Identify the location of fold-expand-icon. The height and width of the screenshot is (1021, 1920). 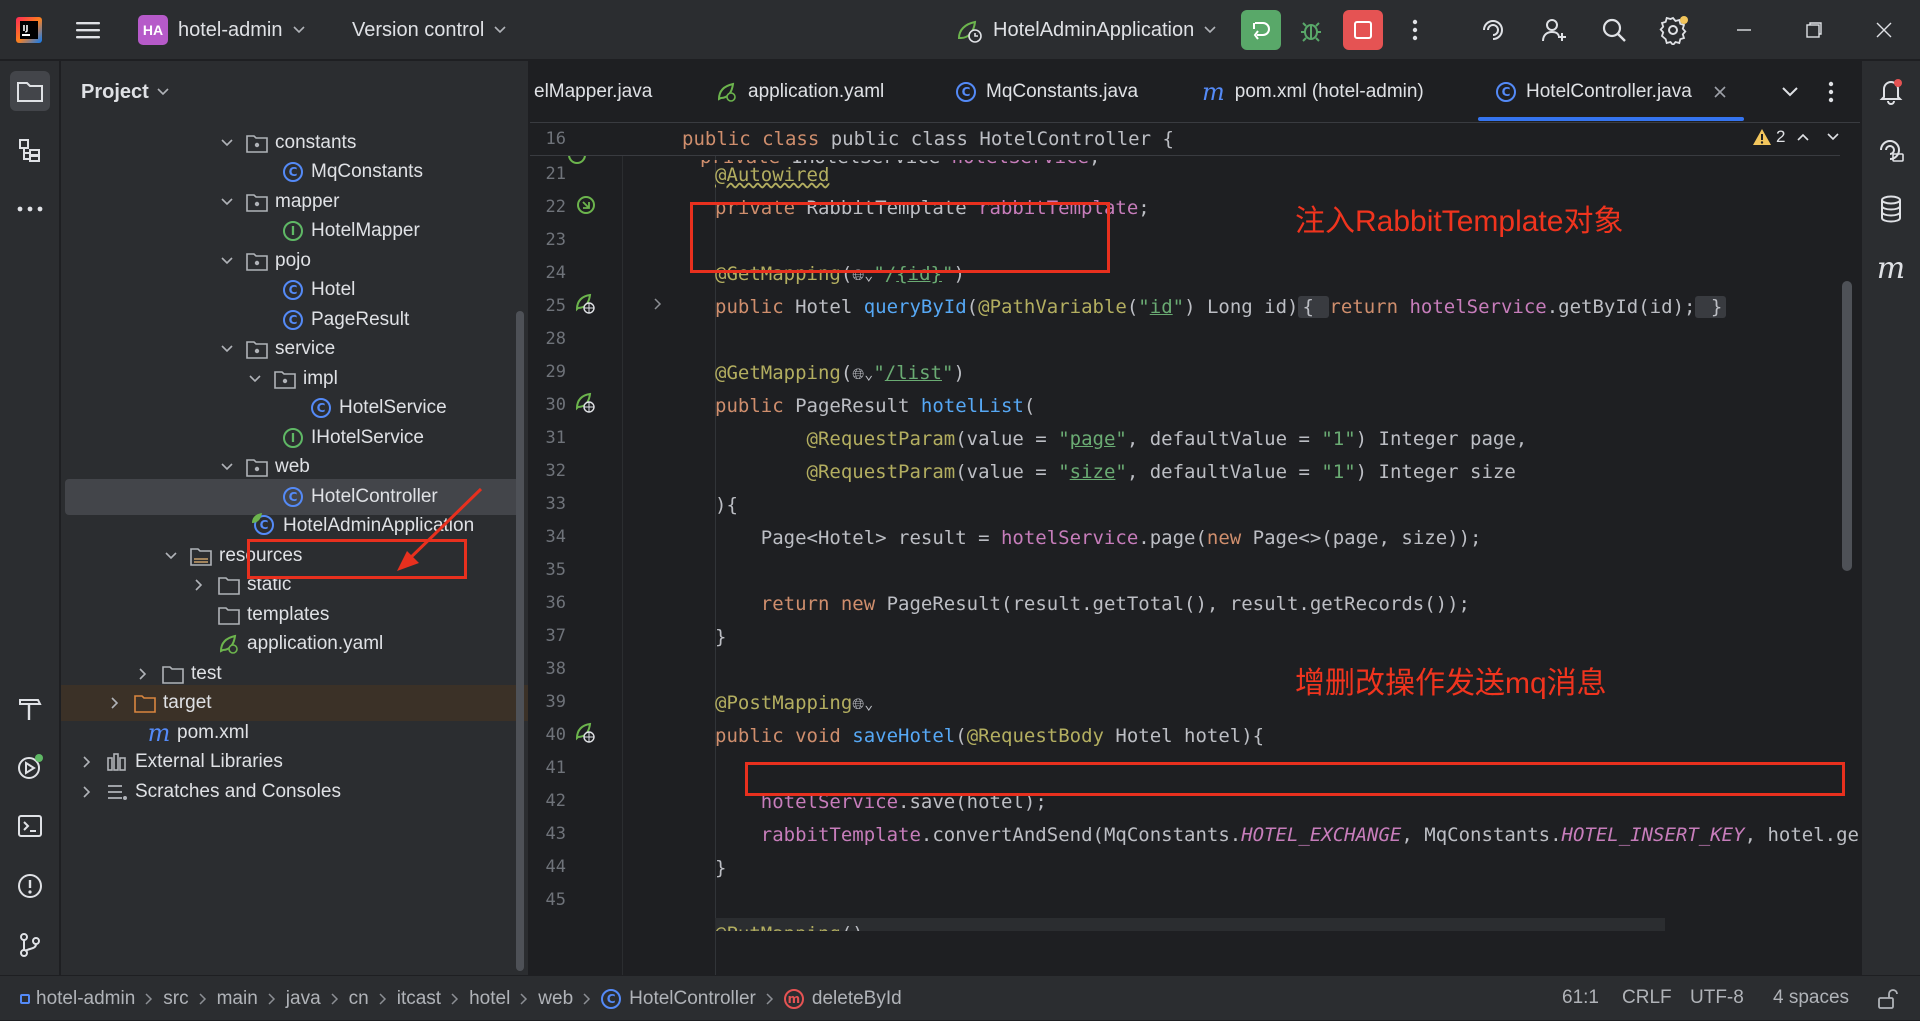
(658, 304).